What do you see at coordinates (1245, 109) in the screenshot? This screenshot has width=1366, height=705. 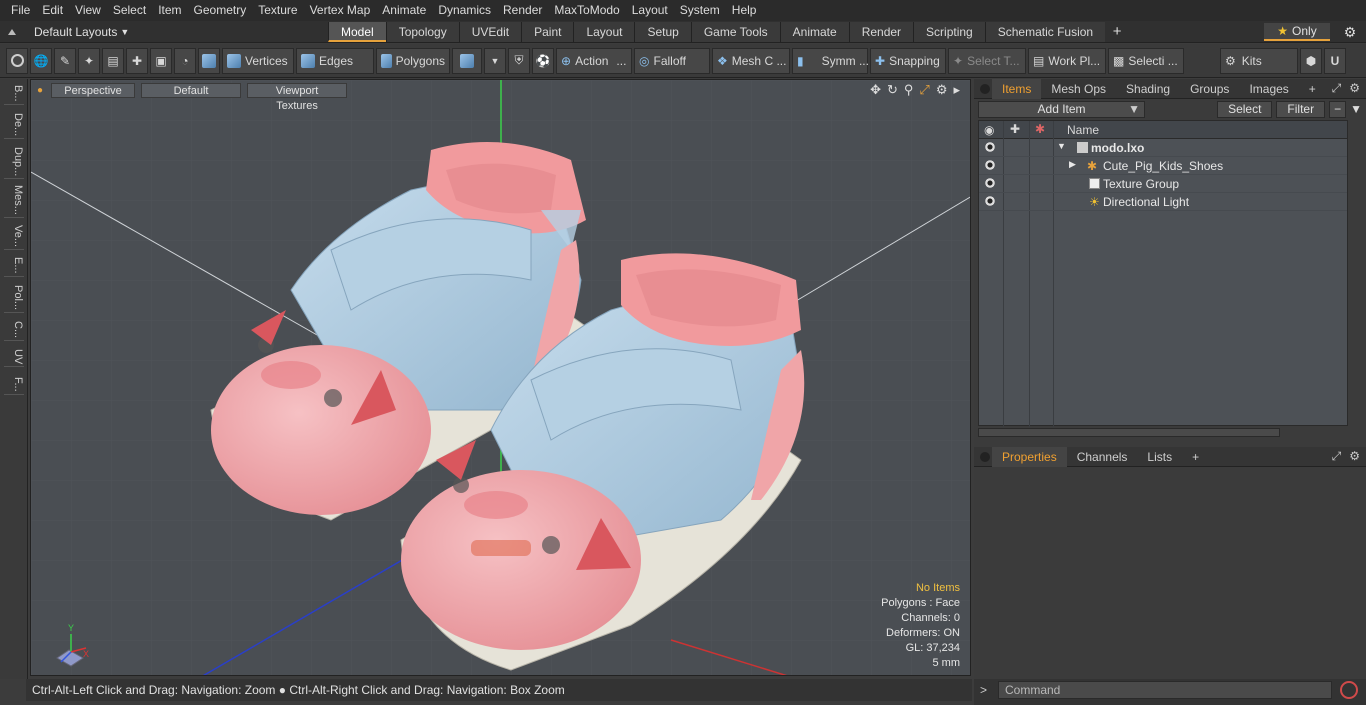 I see `select-button: Select` at bounding box center [1245, 109].